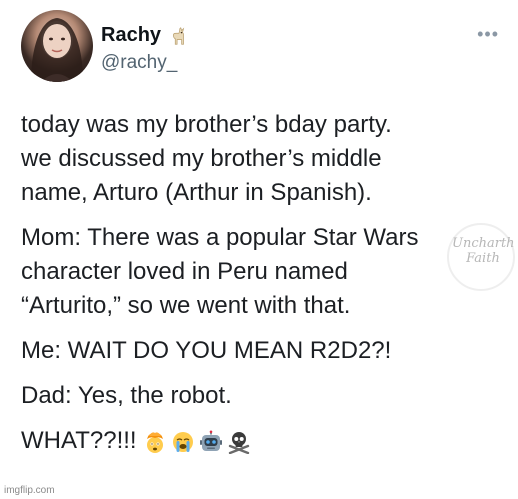 This screenshot has height=499, width=518. I want to click on tweet-paragraph-3: Me: WAIT DO YOU MEAN R2D2?!, so click(206, 350).